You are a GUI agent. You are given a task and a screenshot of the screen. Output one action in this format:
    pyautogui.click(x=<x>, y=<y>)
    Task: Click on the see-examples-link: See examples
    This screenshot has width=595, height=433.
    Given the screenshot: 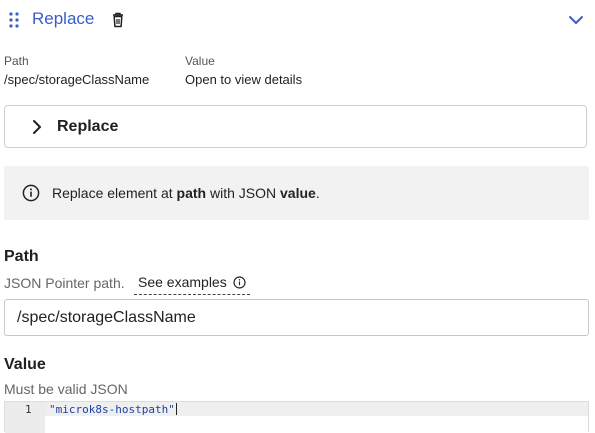 What is the action you would take?
    pyautogui.click(x=192, y=284)
    